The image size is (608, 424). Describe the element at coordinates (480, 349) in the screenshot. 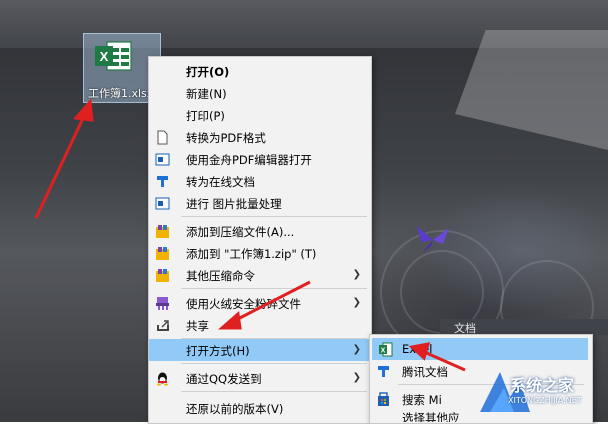

I see `submenu-item-excel: X Excel` at that location.